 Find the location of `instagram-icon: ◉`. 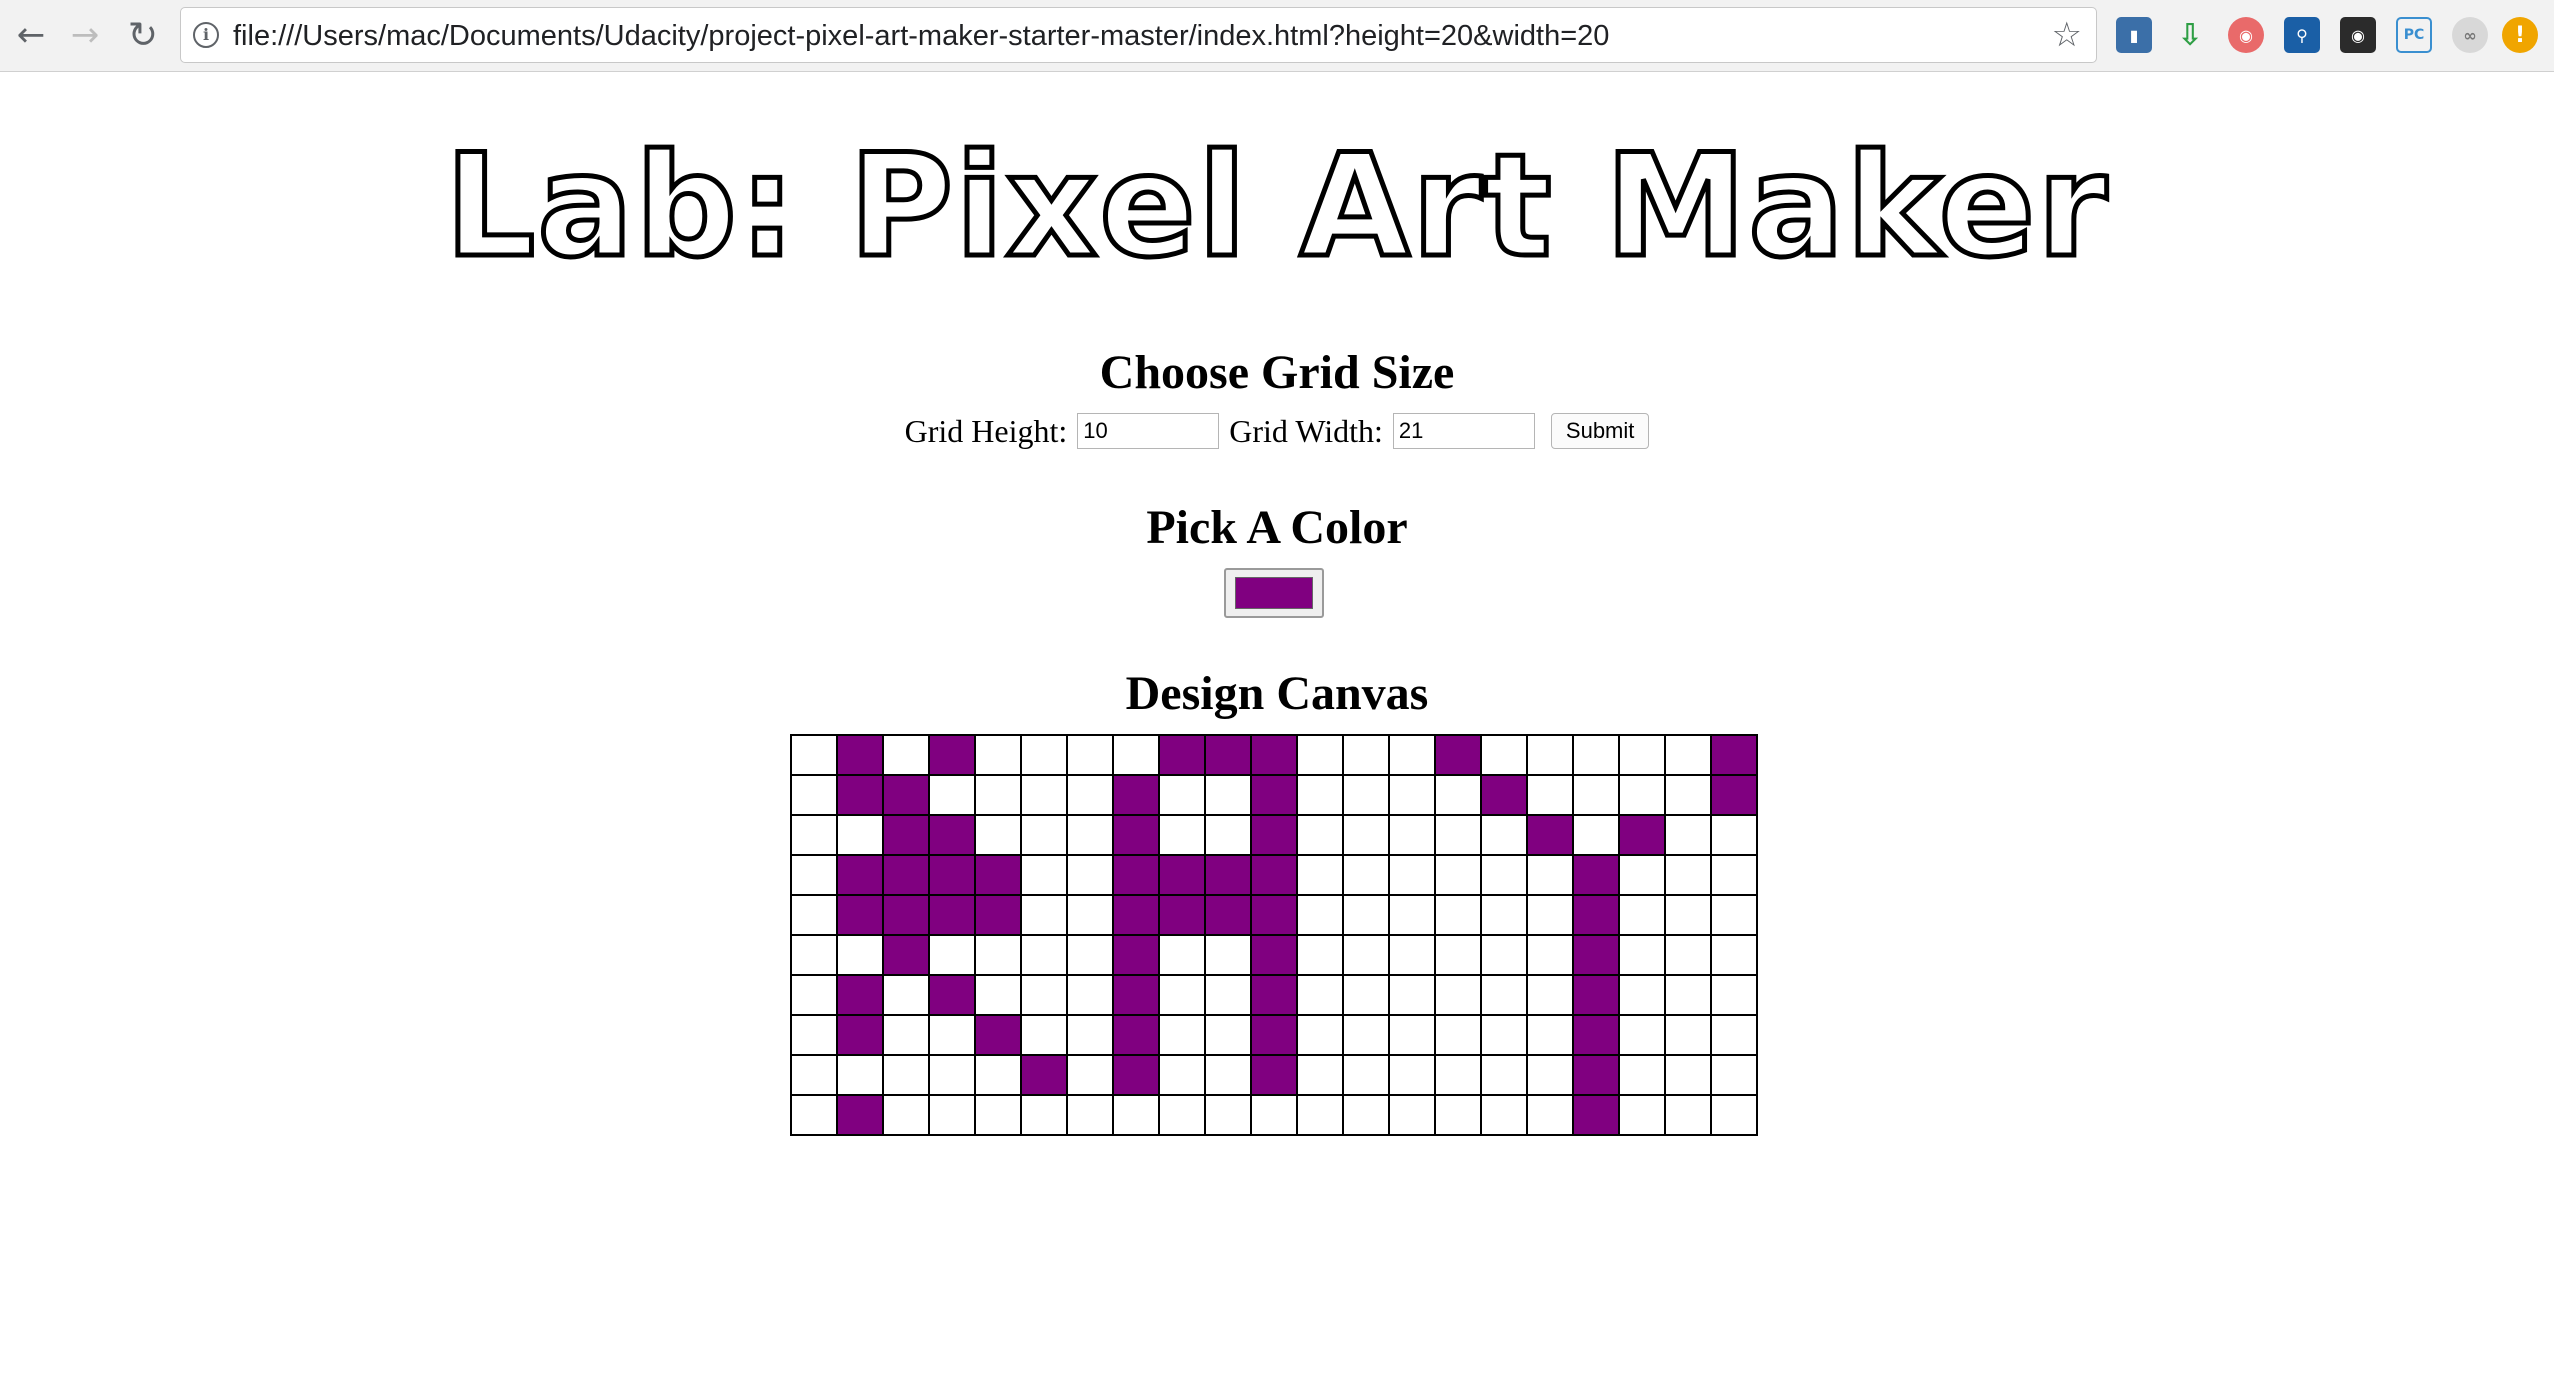

instagram-icon: ◉ is located at coordinates (2246, 35).